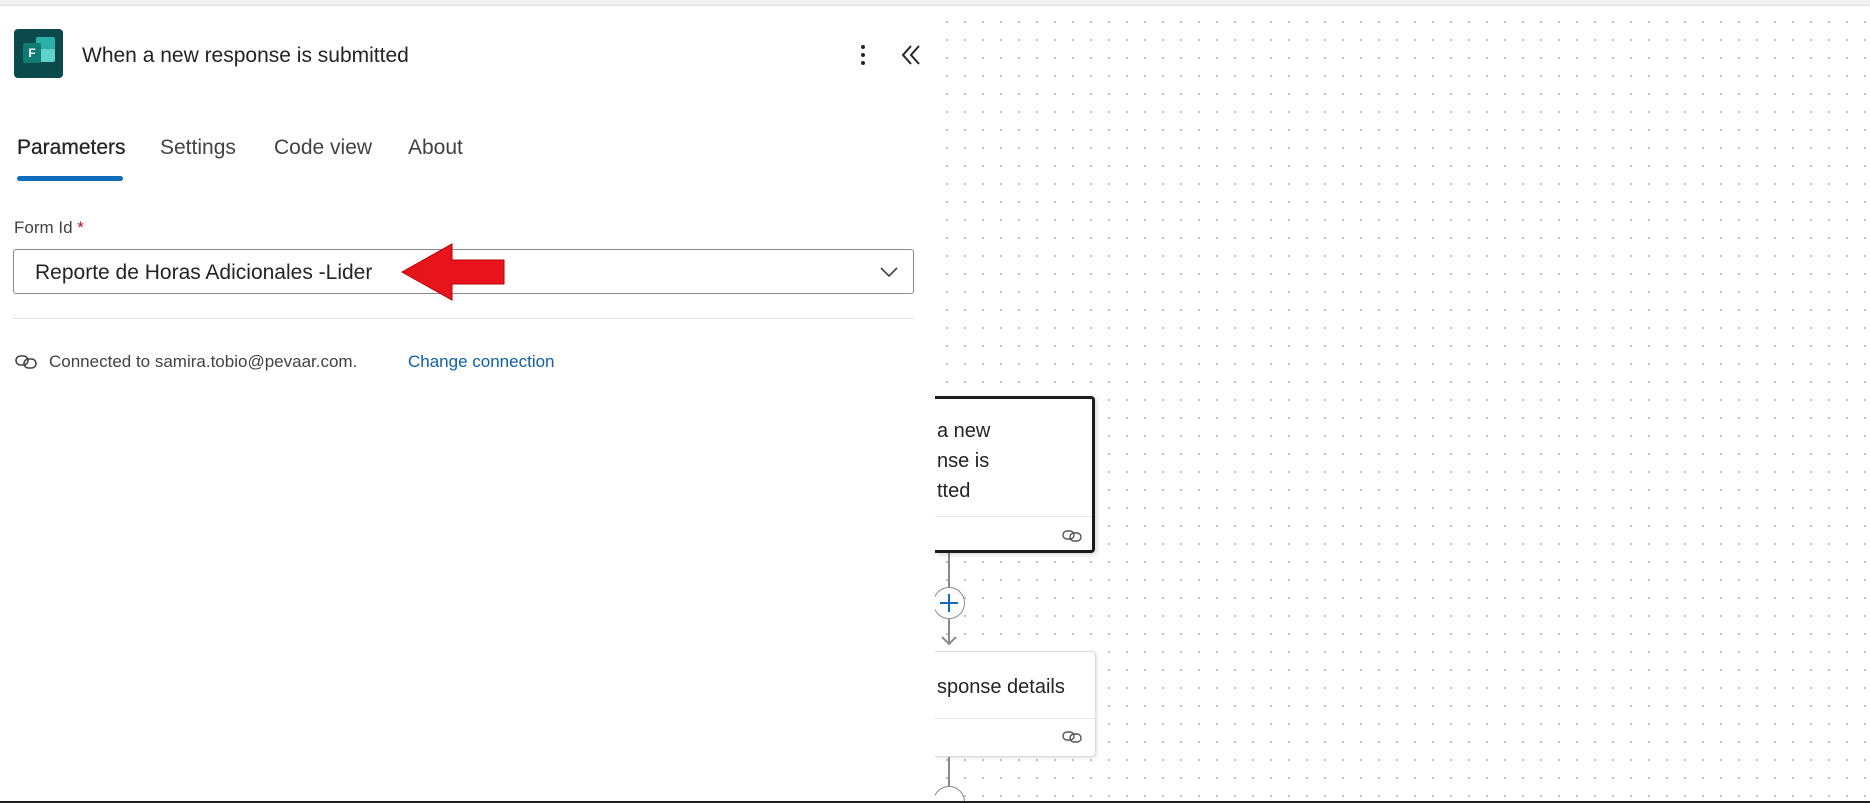 This screenshot has height=803, width=1870. I want to click on change-connection-link: Change connection, so click(481, 362).